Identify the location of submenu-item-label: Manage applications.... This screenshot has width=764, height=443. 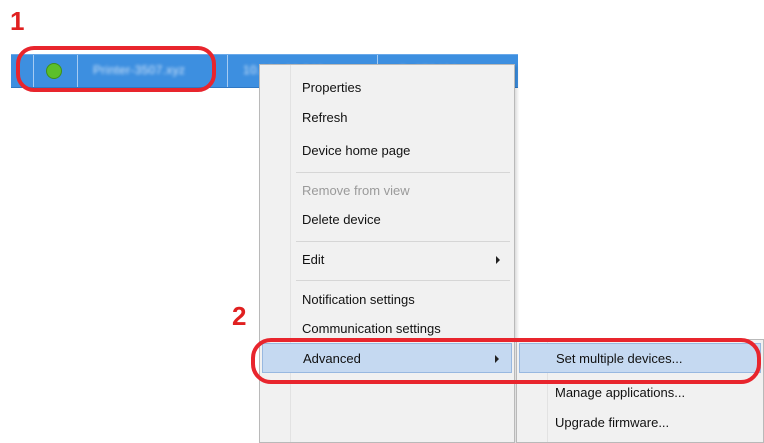
(620, 392).